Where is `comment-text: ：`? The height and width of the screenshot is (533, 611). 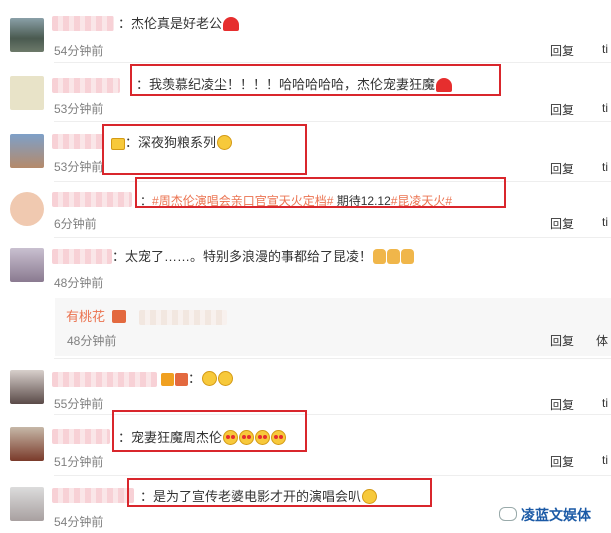 comment-text: ： is located at coordinates (197, 379).